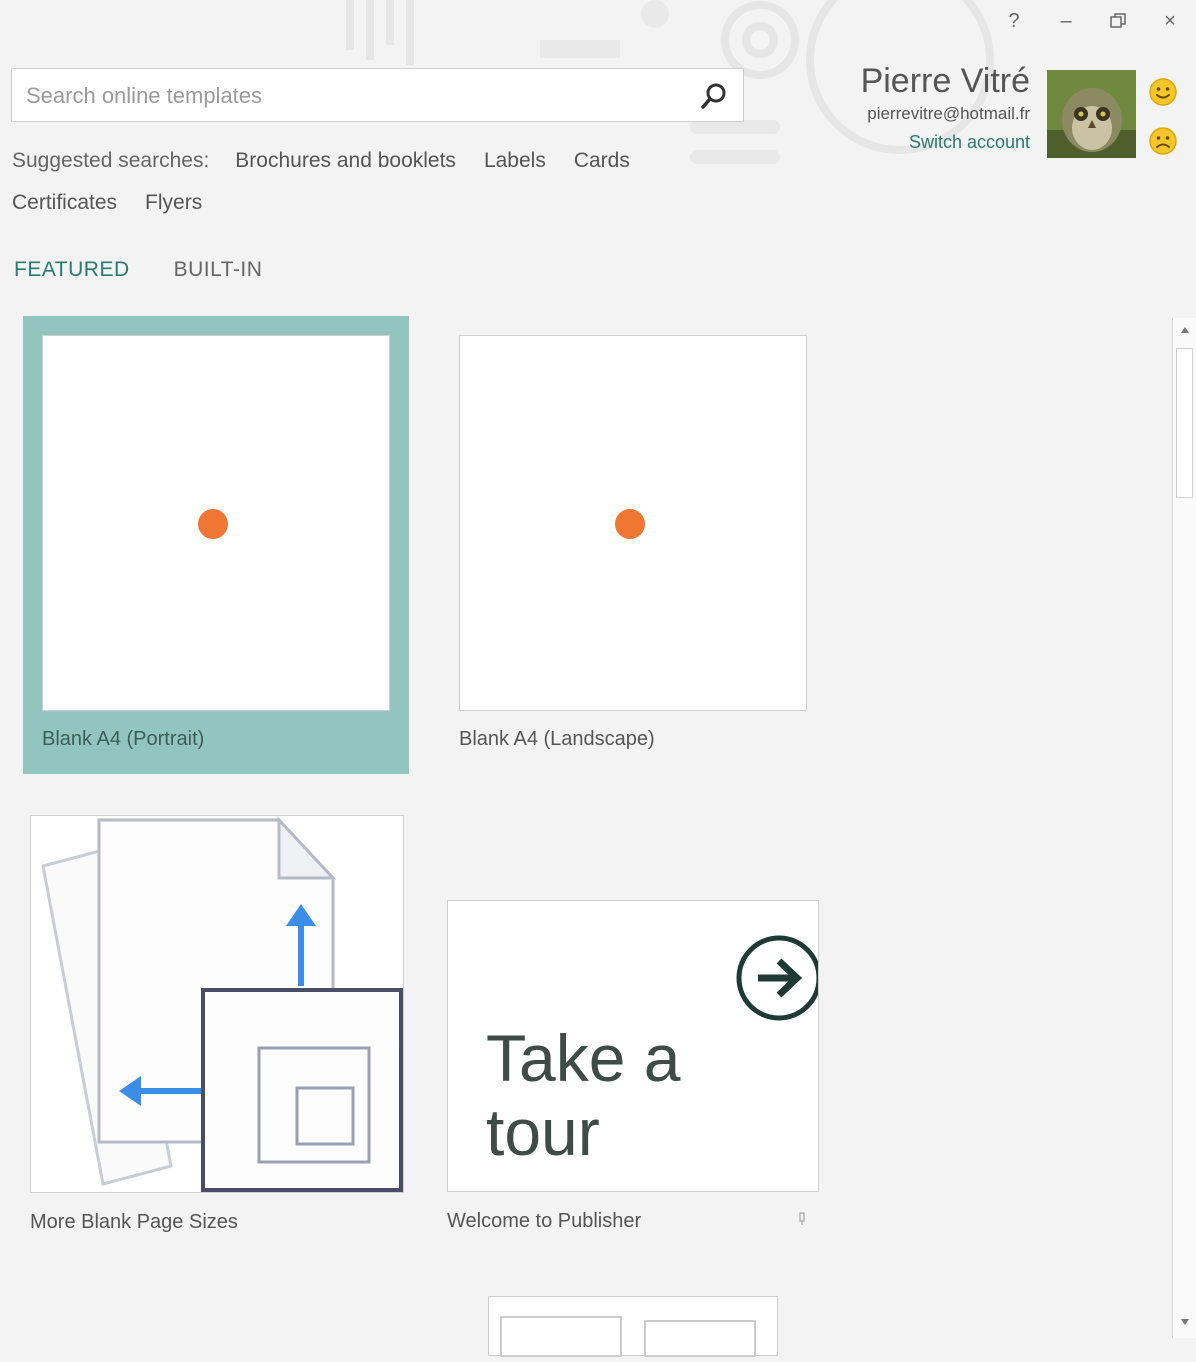 This screenshot has width=1196, height=1362. Describe the element at coordinates (945, 142) in the screenshot. I see `switch-account-link: Switch account` at that location.